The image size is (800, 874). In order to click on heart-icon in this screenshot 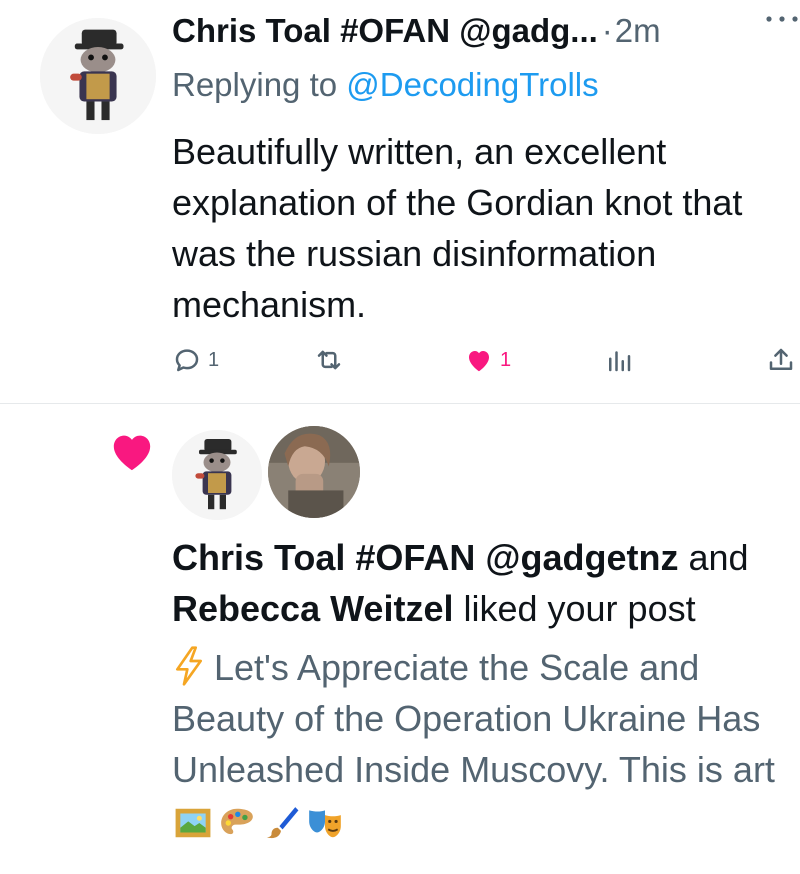, I will do `click(132, 453)`.